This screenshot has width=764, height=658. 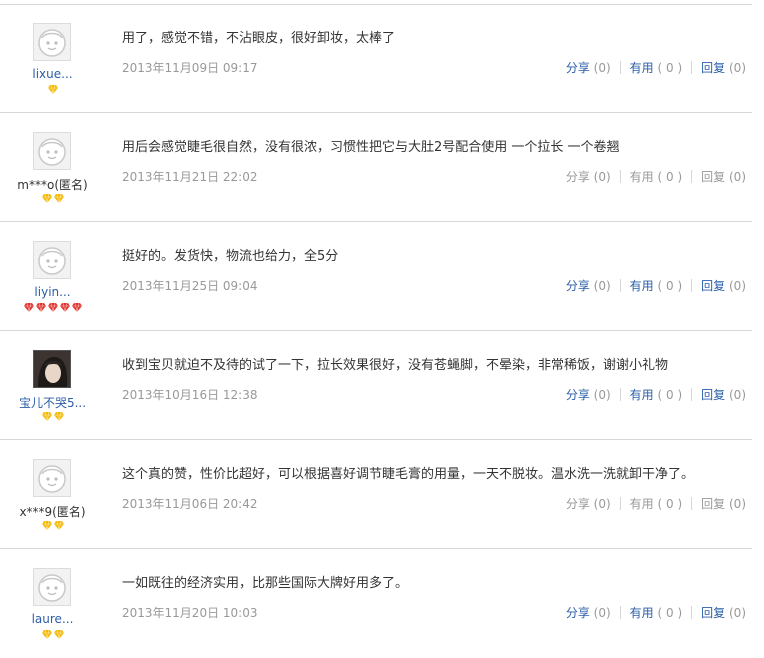 What do you see at coordinates (371, 147) in the screenshot?
I see `review-content: 用后会感觉睫毛很自然，没有很浓，习惯性把它与大肚2号配合使用 一个拉长 一个卷翘` at bounding box center [371, 147].